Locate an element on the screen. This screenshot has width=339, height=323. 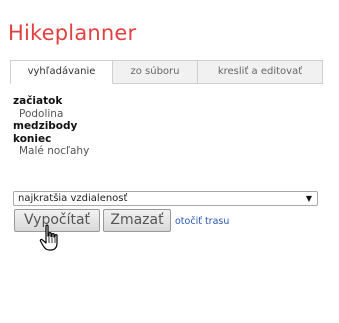
end-label: koniec is located at coordinates (32, 138).